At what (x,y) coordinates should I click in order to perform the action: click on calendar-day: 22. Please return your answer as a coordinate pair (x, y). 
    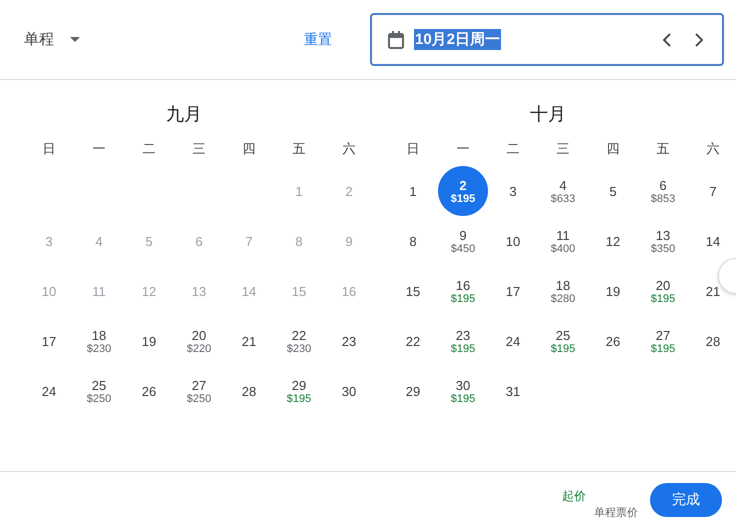
    Looking at the image, I should click on (413, 341).